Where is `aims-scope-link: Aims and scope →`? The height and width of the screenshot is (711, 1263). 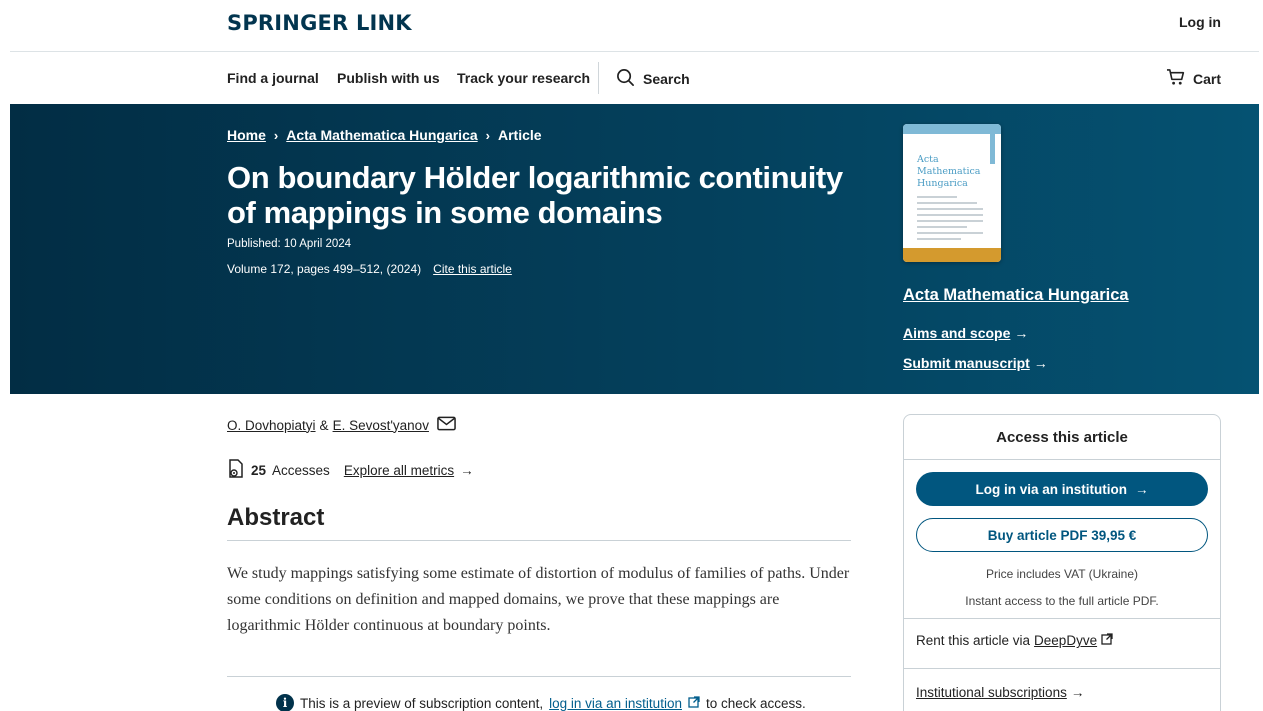
aims-scope-link: Aims and scope → is located at coordinates (965, 333).